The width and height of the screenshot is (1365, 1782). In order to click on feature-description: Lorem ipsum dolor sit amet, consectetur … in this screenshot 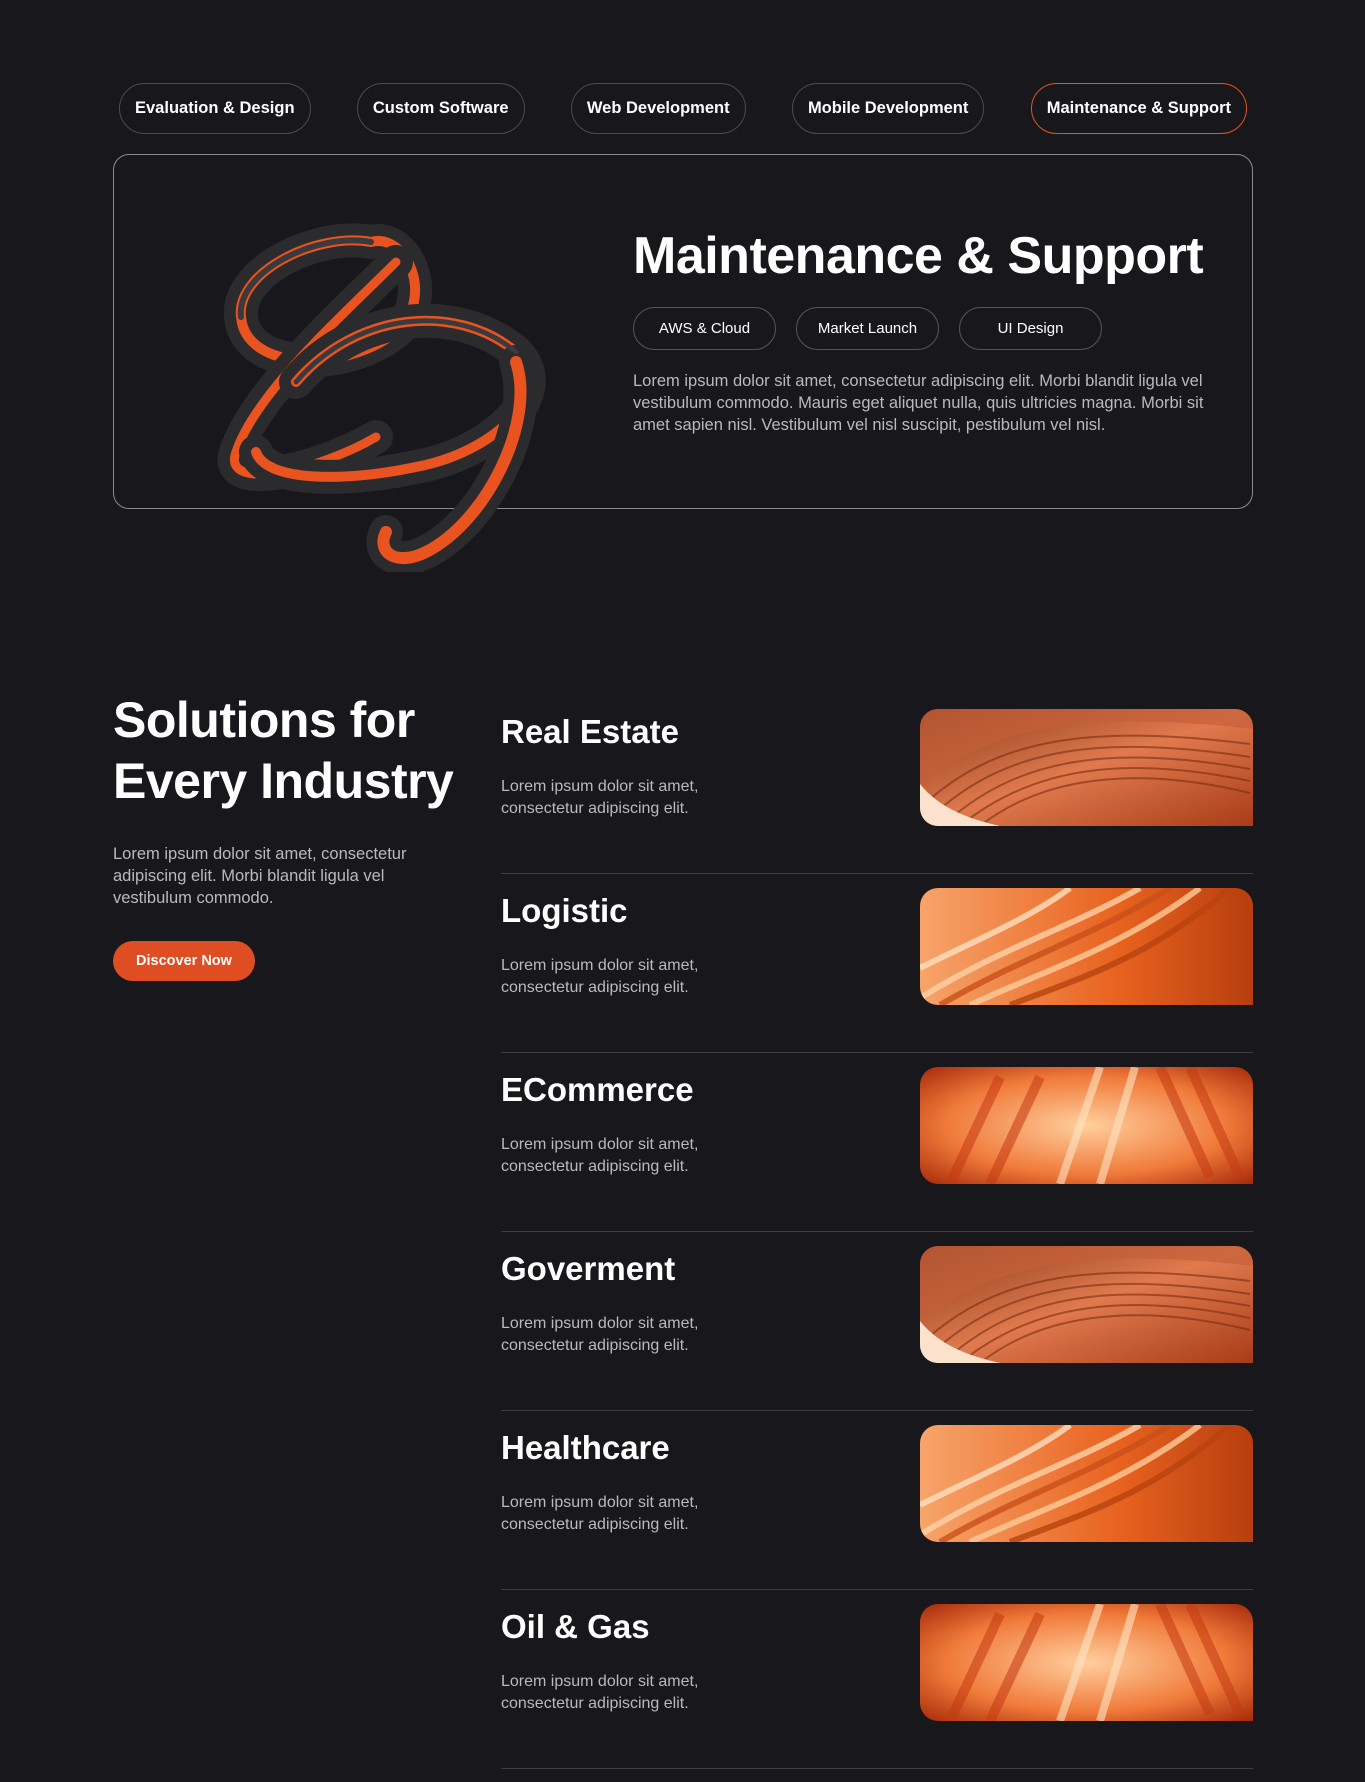, I will do `click(918, 403)`.